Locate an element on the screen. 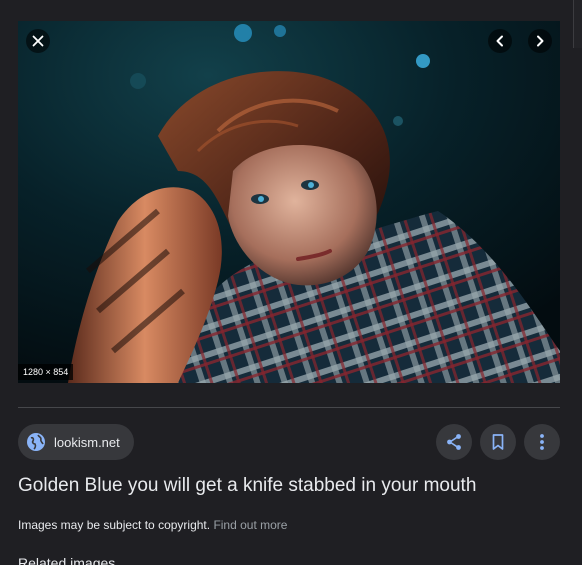  bookmark-icon is located at coordinates (498, 442).